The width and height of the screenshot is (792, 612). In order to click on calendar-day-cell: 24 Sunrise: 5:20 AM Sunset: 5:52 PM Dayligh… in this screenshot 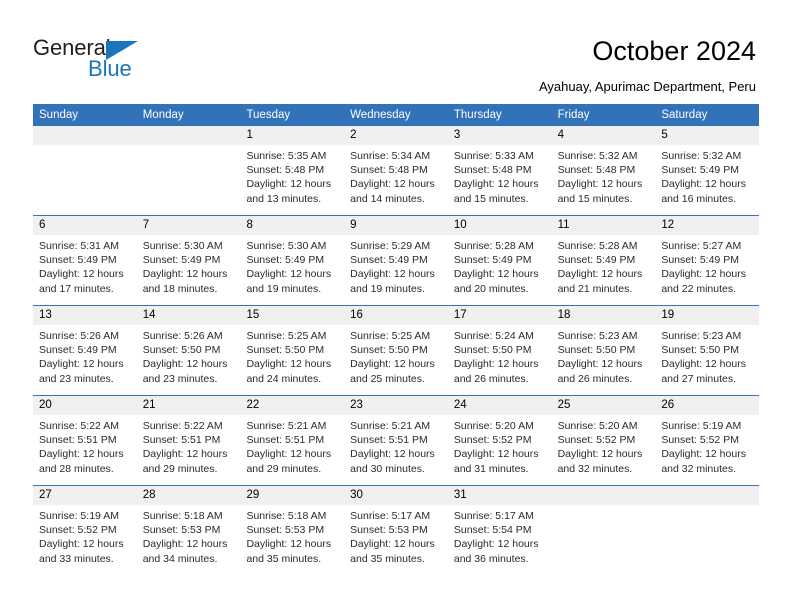, I will do `click(499, 440)`.